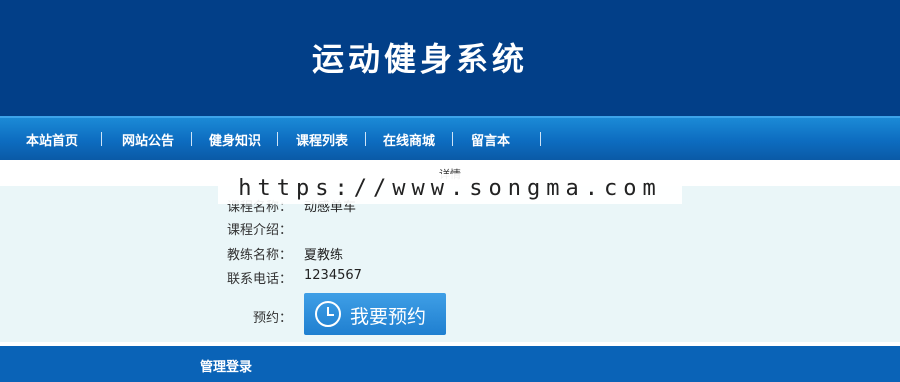 Image resolution: width=900 pixels, height=382 pixels. What do you see at coordinates (450, 364) in the screenshot?
I see `footer-bar: 管理登录` at bounding box center [450, 364].